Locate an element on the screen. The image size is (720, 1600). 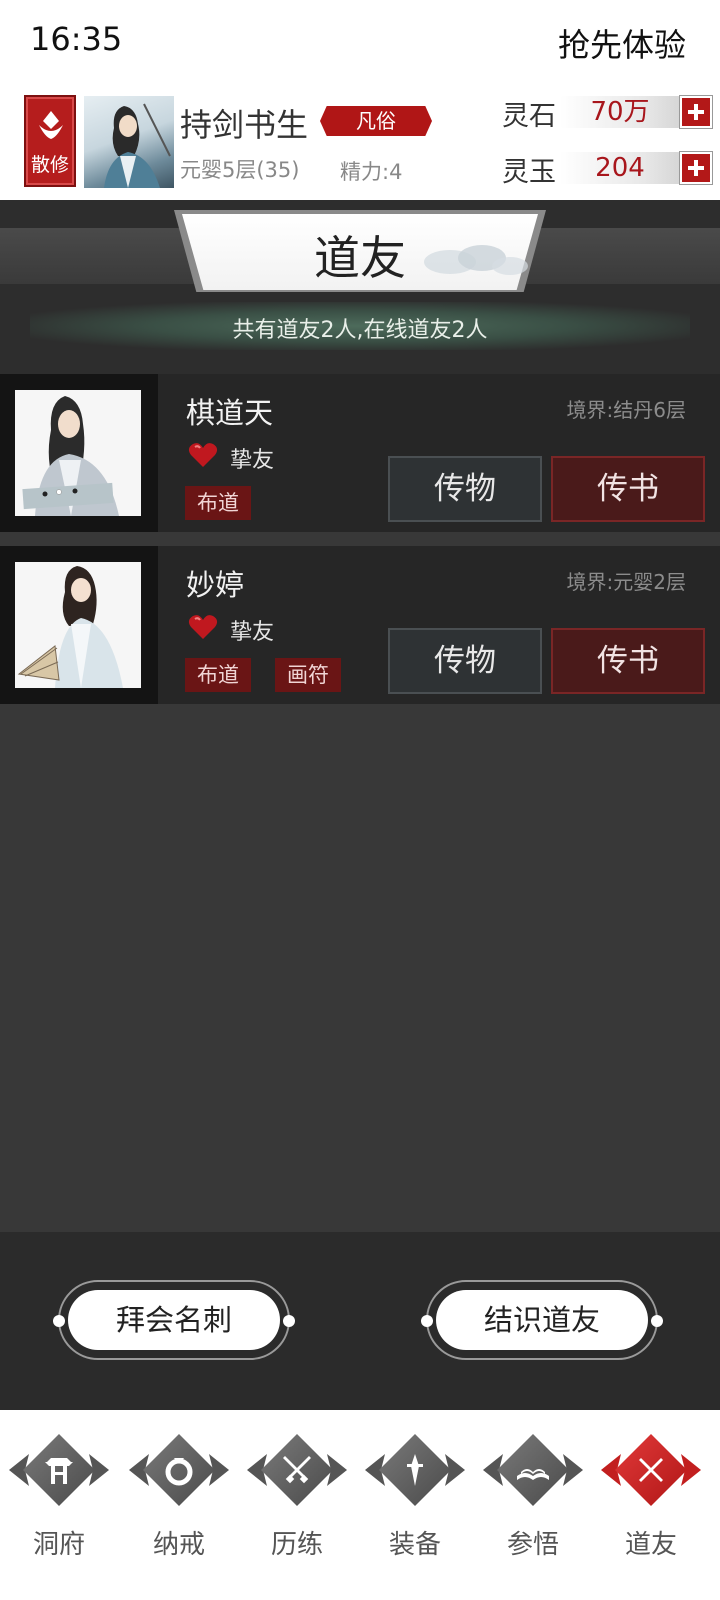
spirit-jade-value: 204 is located at coordinates (620, 168).